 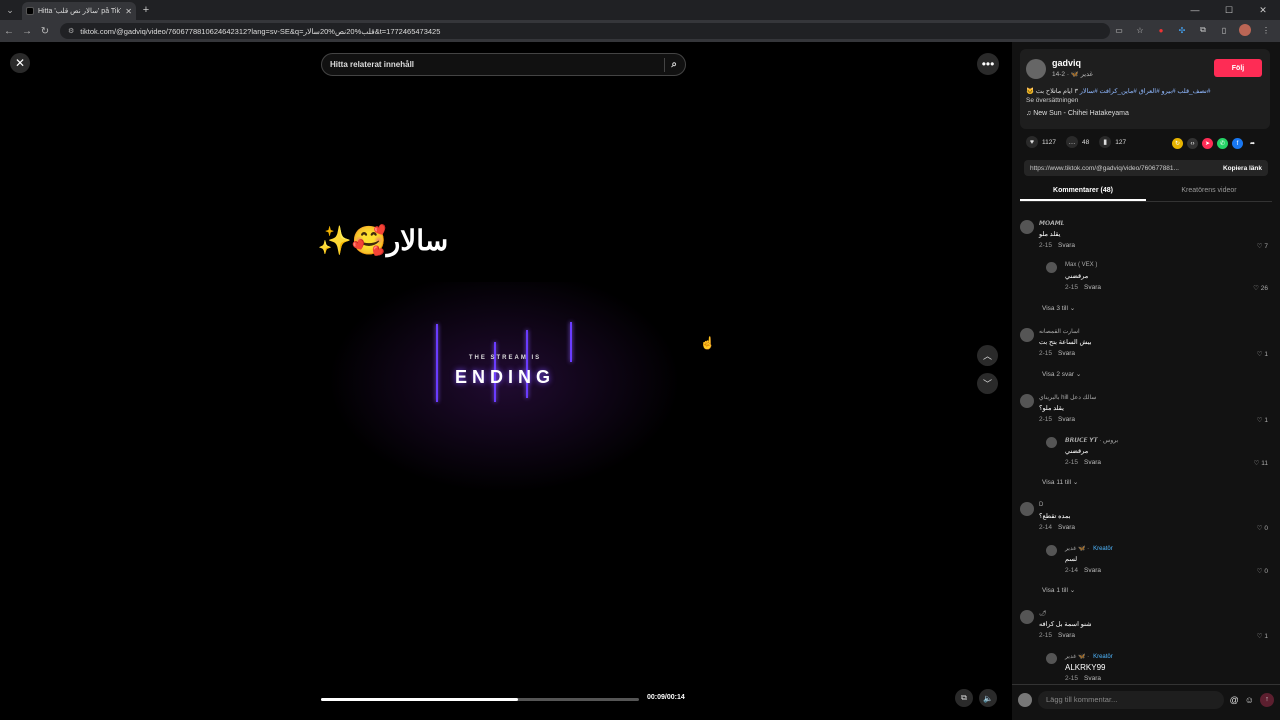 I want to click on minimize-icon: —, so click(x=1195, y=10).